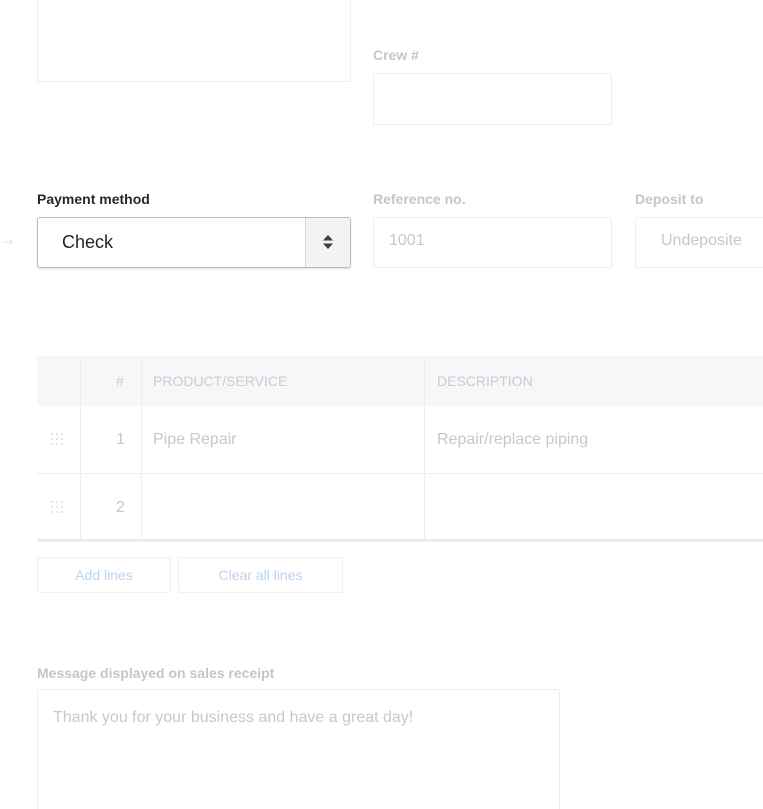 The image size is (763, 809). What do you see at coordinates (194, 41) in the screenshot?
I see `address-textarea` at bounding box center [194, 41].